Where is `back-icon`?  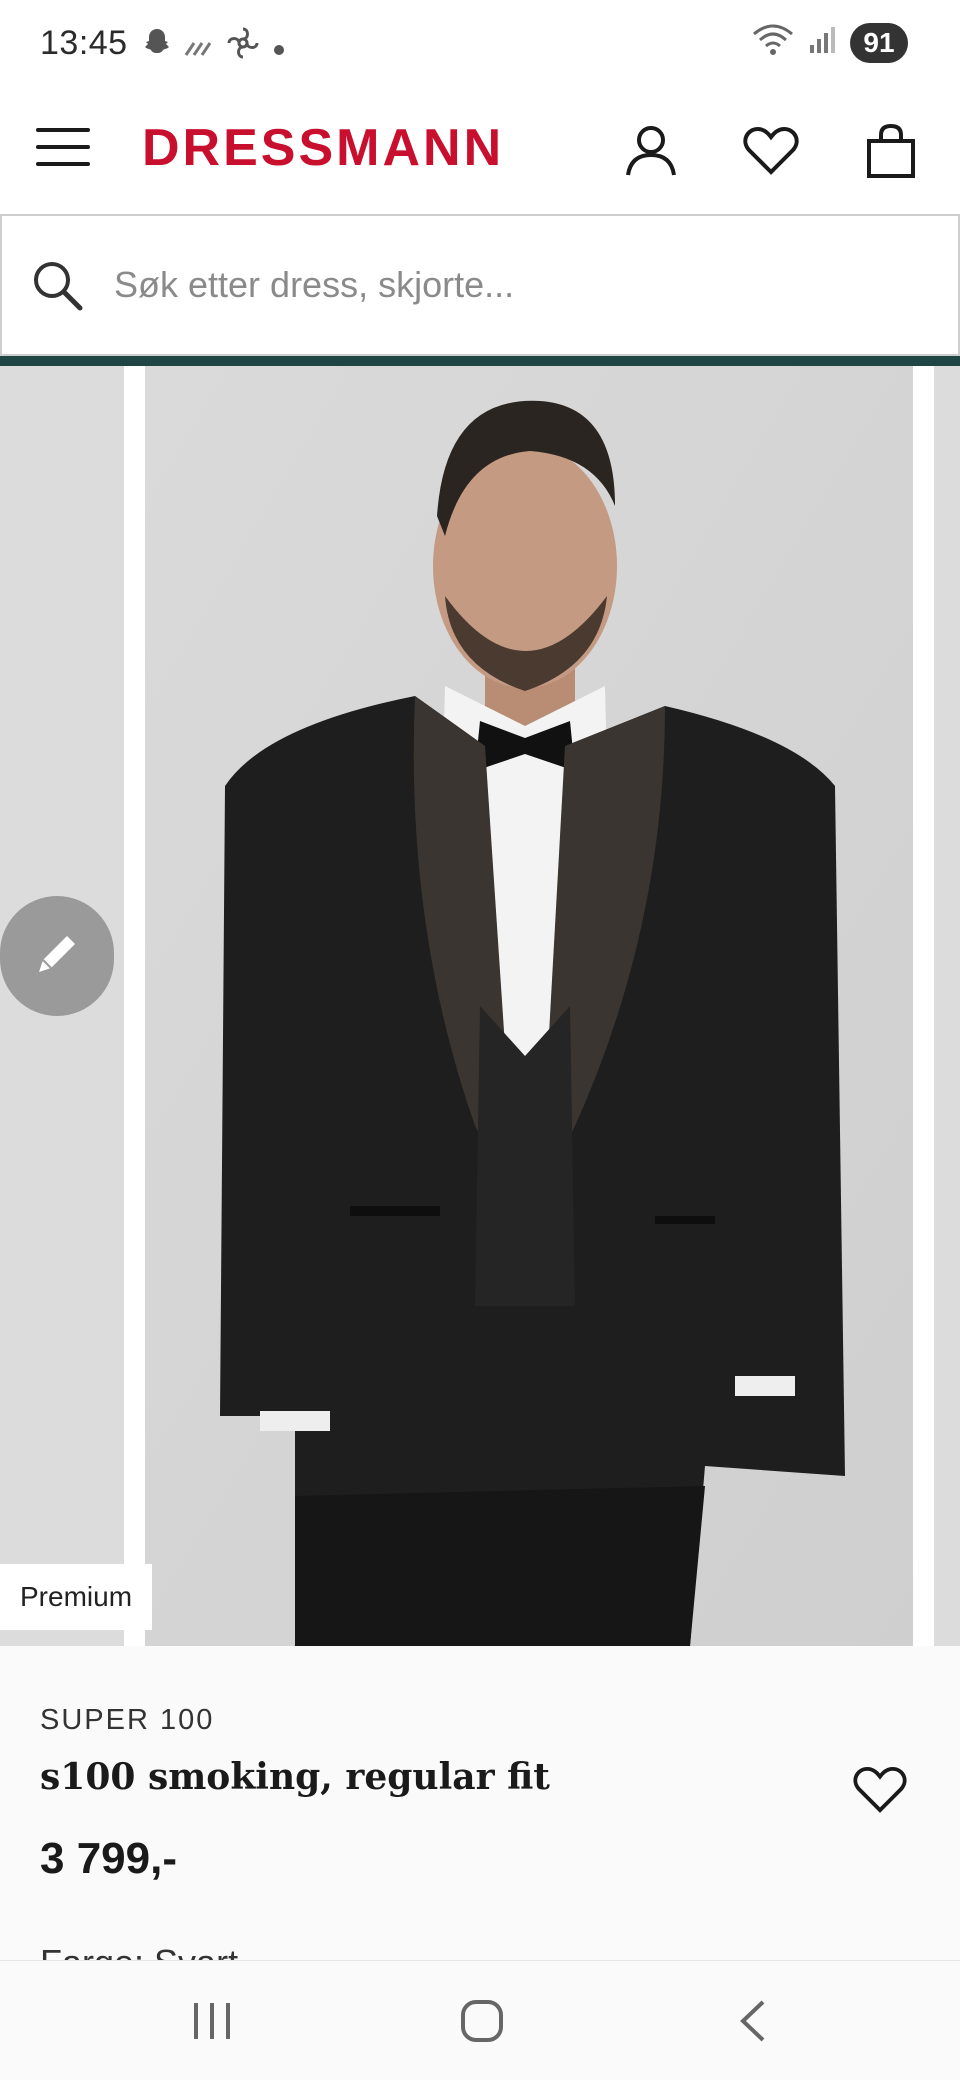
back-icon is located at coordinates (752, 2021).